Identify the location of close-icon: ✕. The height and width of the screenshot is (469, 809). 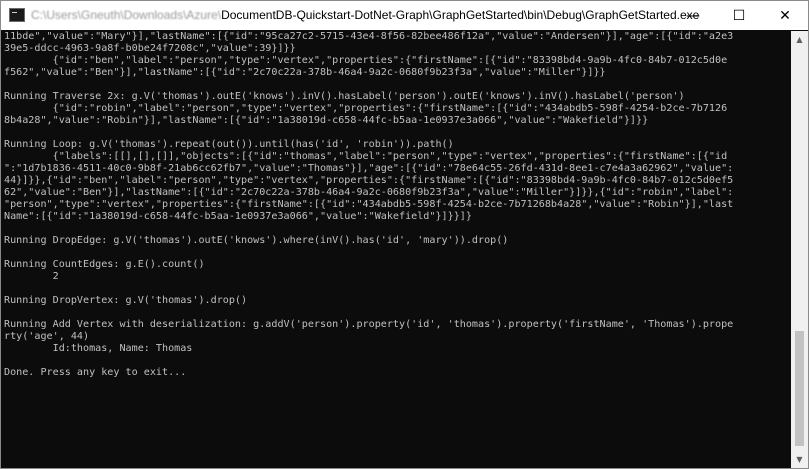
(785, 15).